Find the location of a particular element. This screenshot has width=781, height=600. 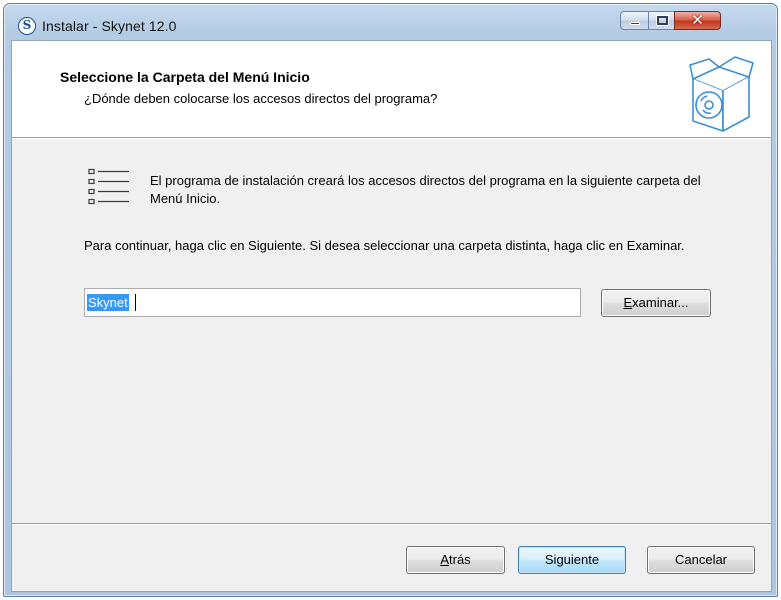

maximize-icon is located at coordinates (662, 20).